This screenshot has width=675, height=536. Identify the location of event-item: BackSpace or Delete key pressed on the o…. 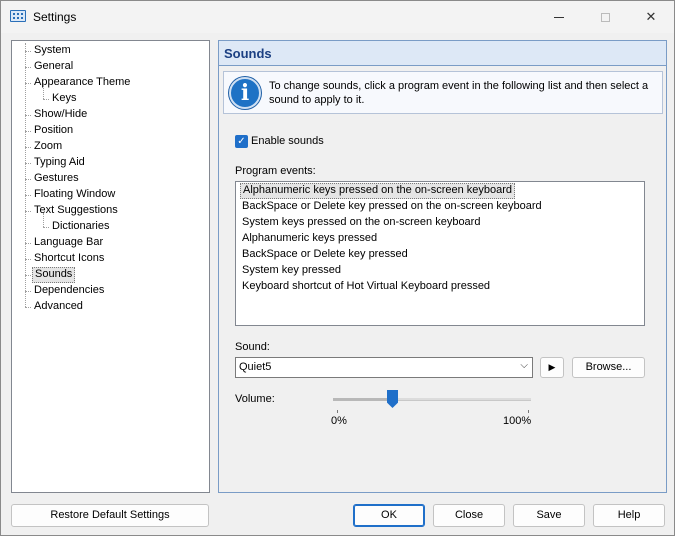
(392, 207).